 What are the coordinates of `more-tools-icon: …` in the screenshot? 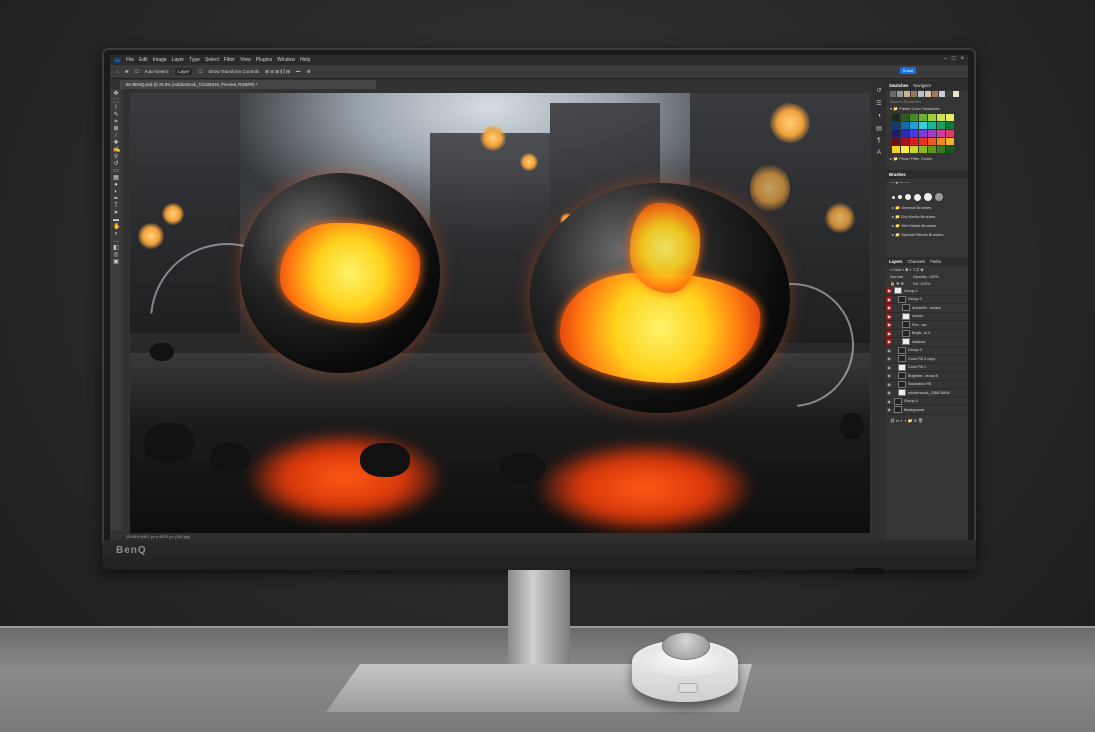 It's located at (116, 241).